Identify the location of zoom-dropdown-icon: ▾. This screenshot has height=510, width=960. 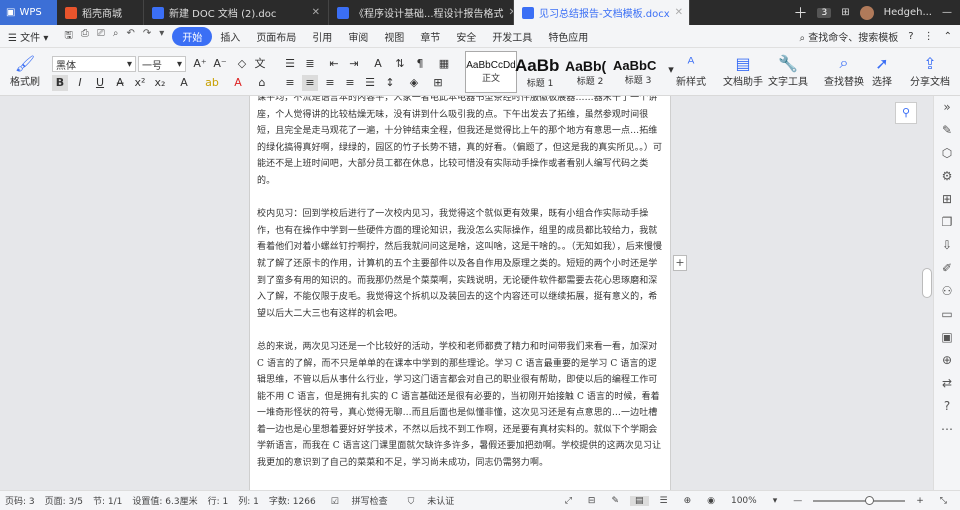
(775, 501).